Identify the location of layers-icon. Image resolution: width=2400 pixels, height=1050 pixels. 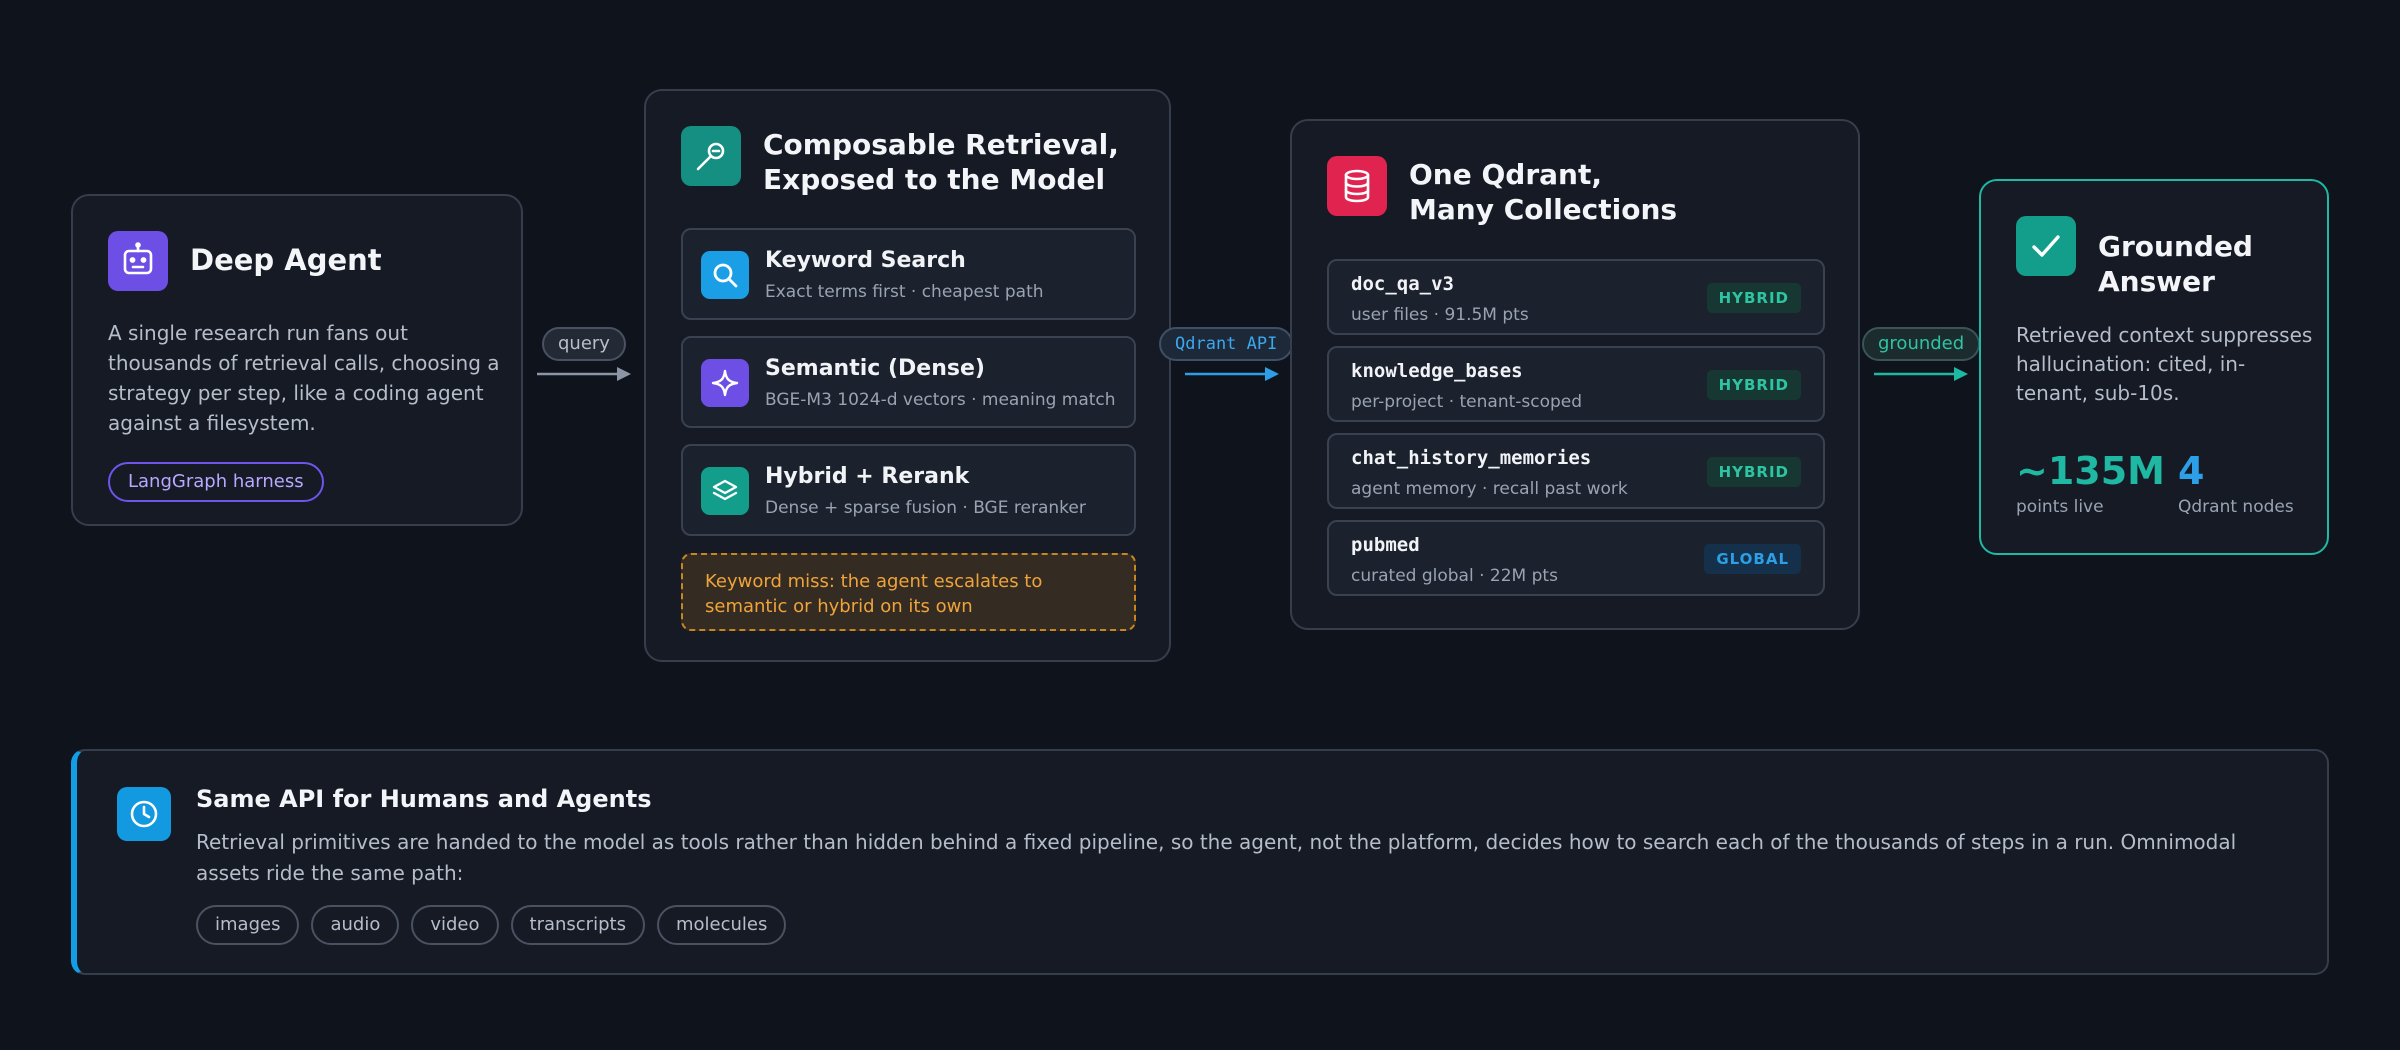
(725, 491).